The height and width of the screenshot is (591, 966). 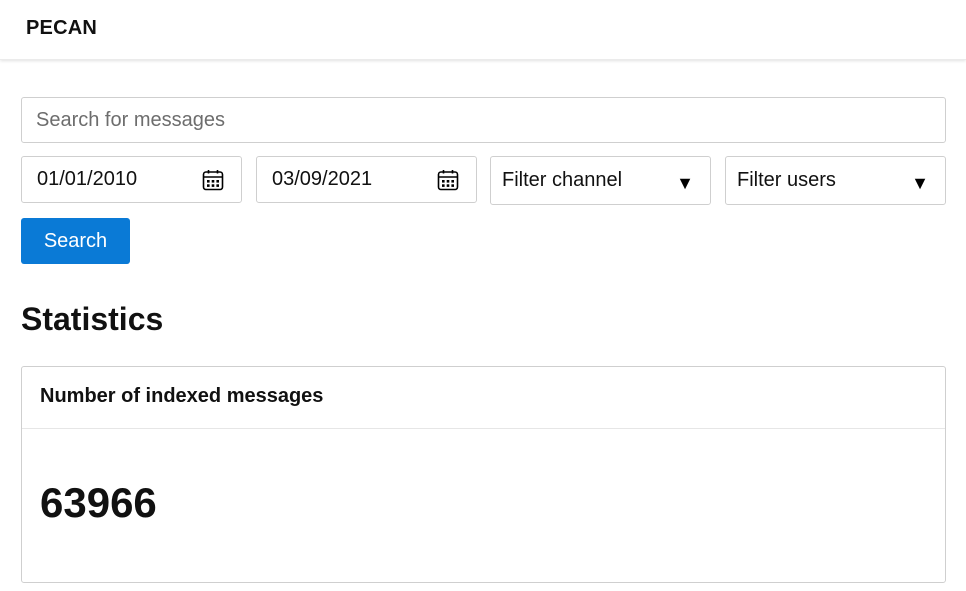 I want to click on indexed-messages-count: 63966, so click(x=98, y=502).